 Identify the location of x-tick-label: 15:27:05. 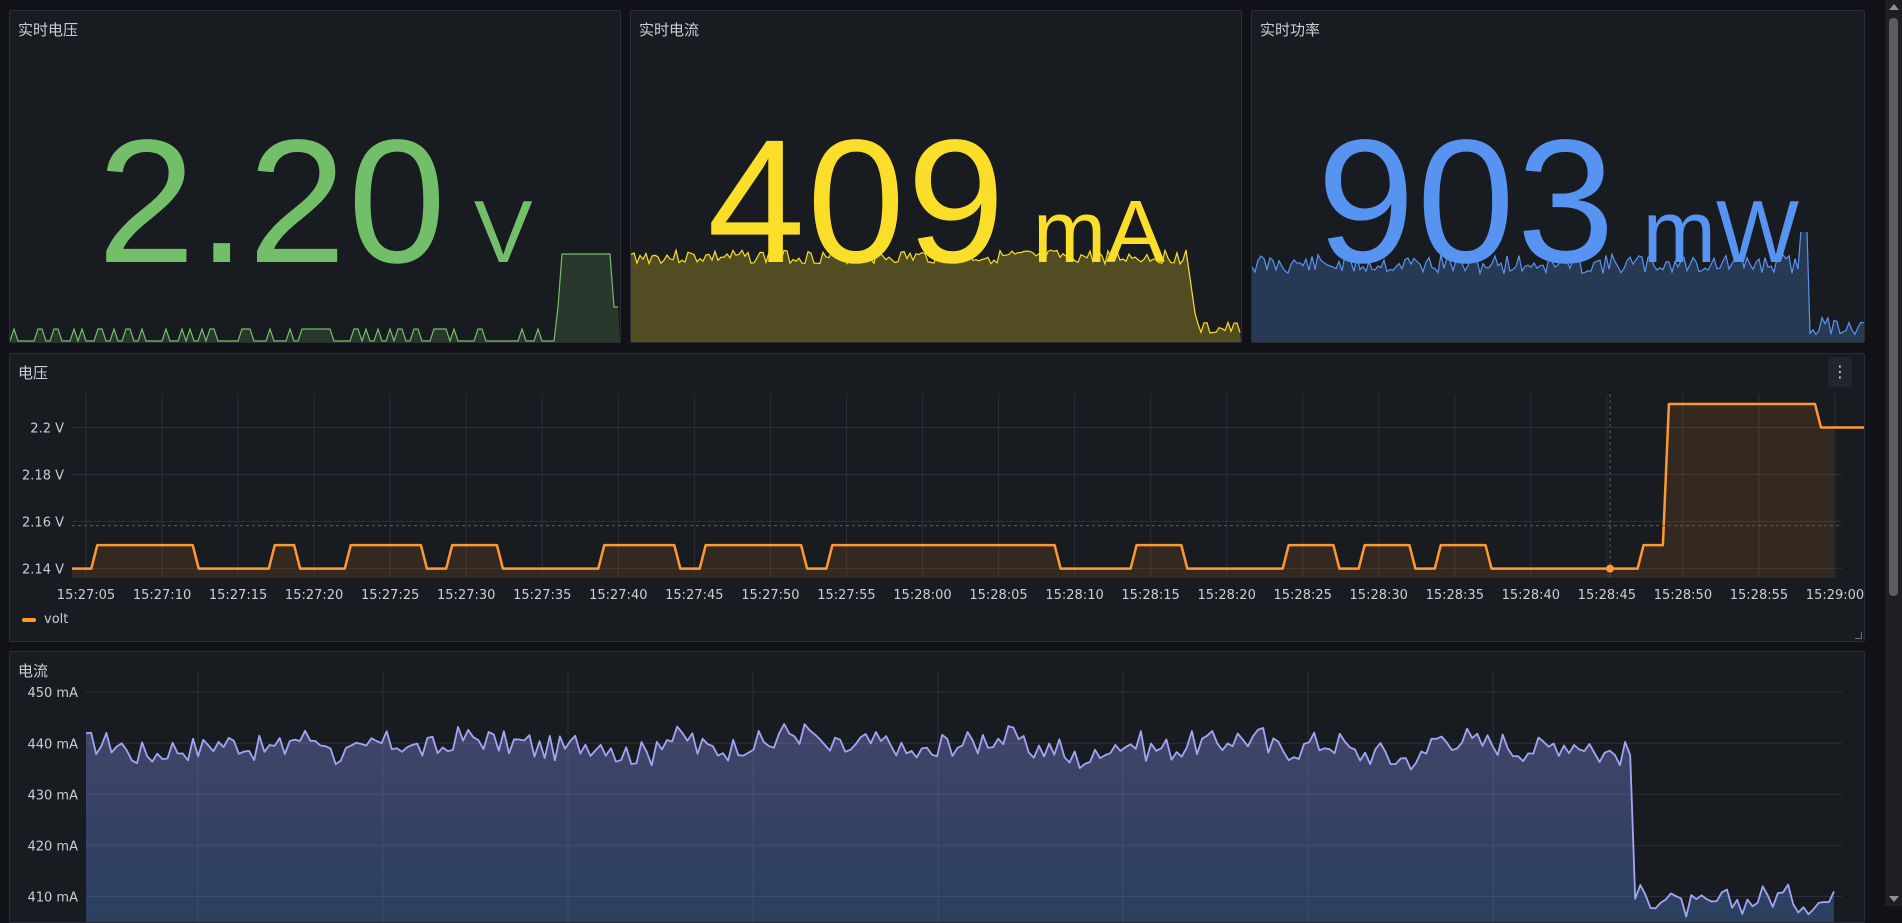
(86, 595).